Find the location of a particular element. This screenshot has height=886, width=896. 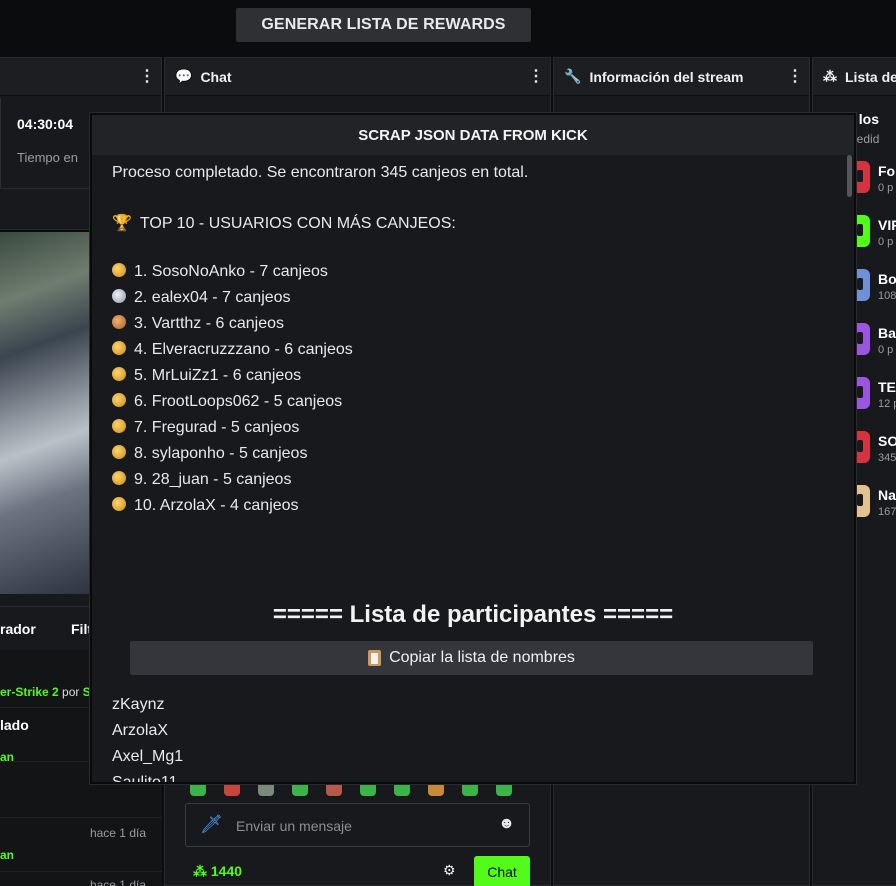

top-user-text: 7. Fregurad - 5 canjeos is located at coordinates (217, 427).